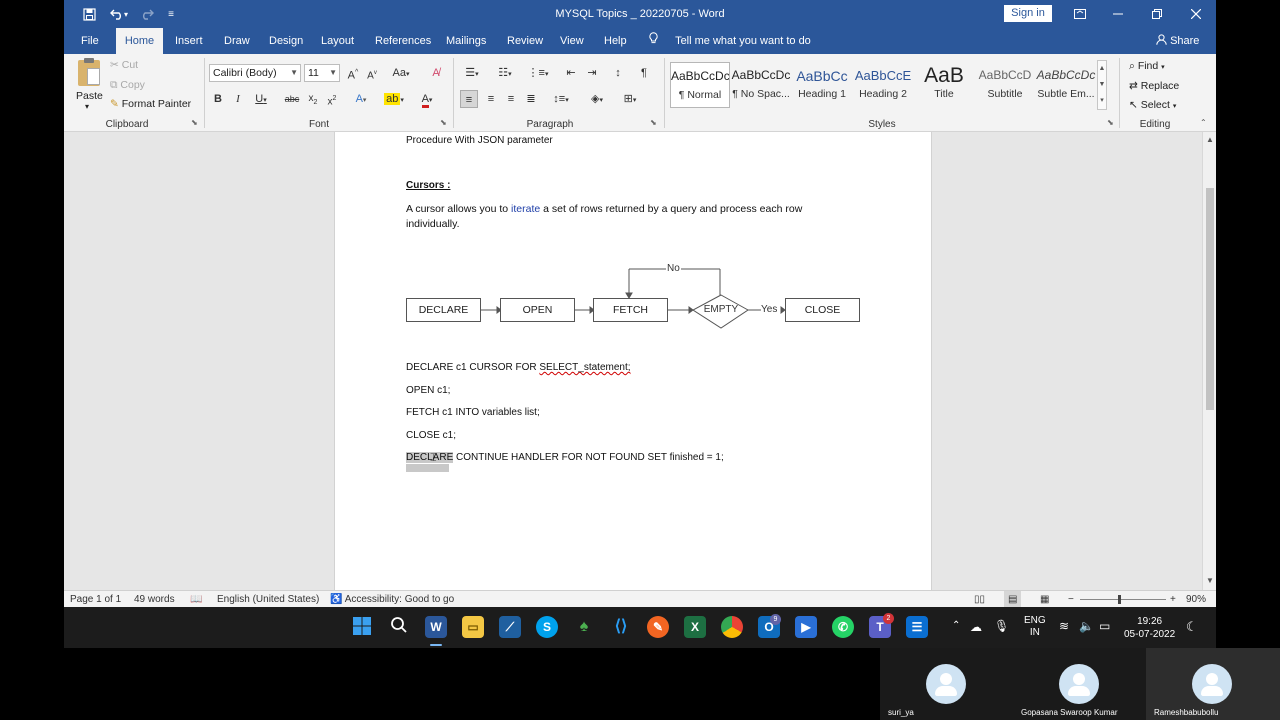 This screenshot has height=720, width=1280. Describe the element at coordinates (337, 41) in the screenshot. I see `tab-layout: Layout` at that location.